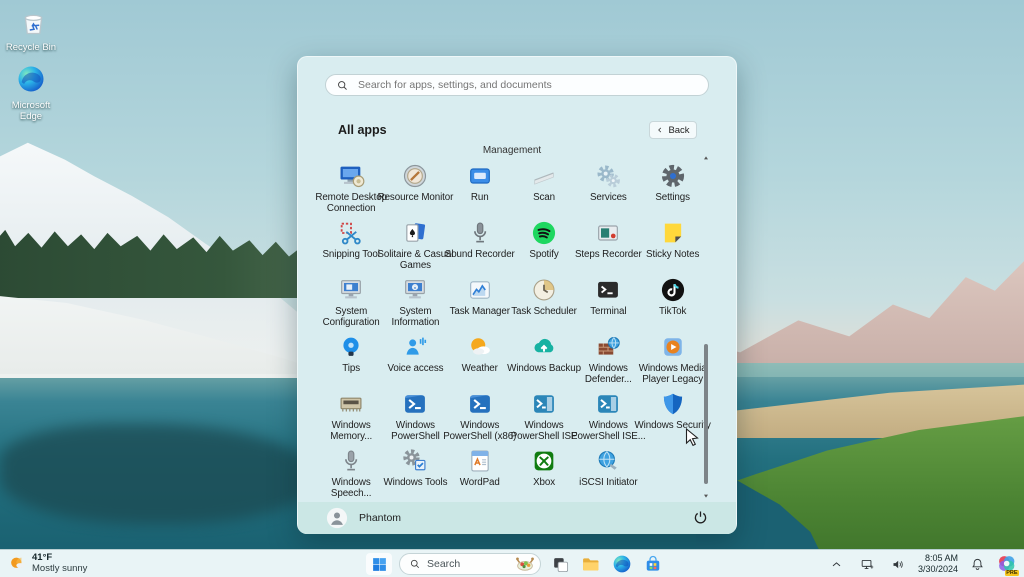 This screenshot has height=577, width=1024. What do you see at coordinates (673, 415) in the screenshot?
I see `app-tile: Windows Security` at bounding box center [673, 415].